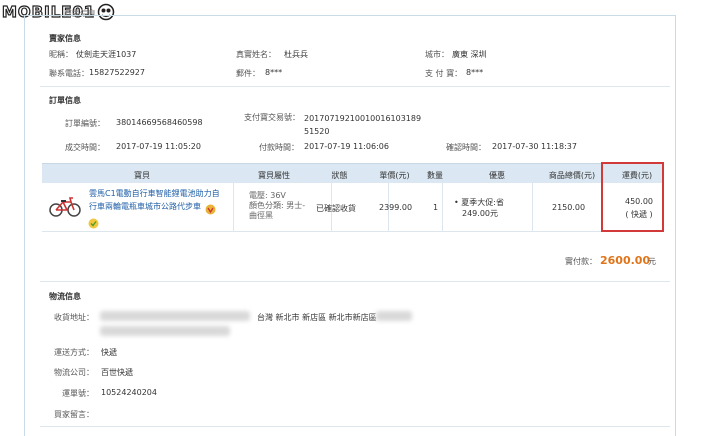 This screenshot has width=720, height=436. Describe the element at coordinates (632, 197) in the screenshot. I see `shipping-highlight-box` at that location.